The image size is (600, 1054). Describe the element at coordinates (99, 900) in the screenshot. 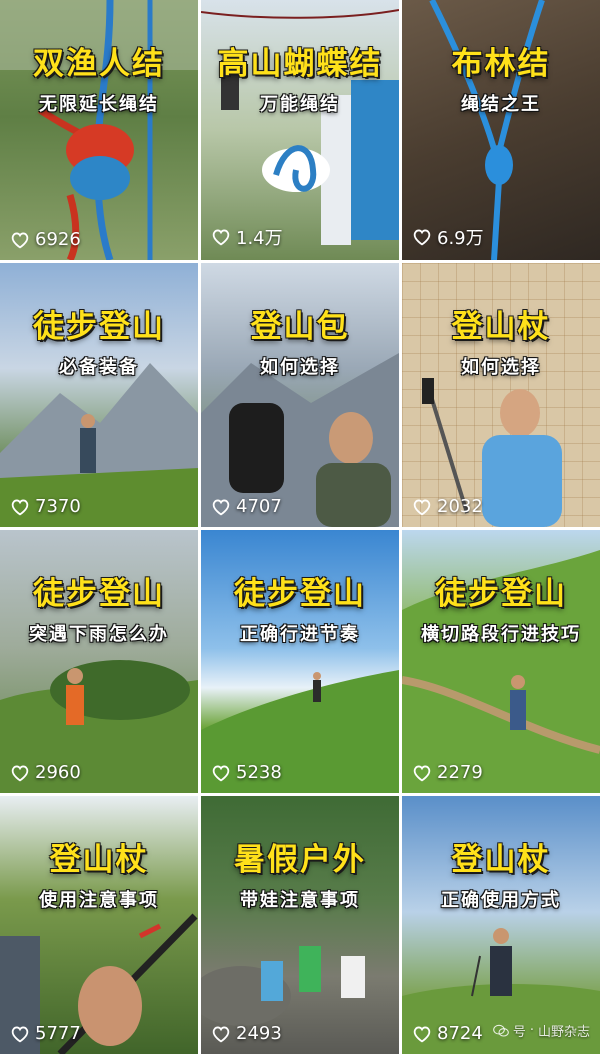

I see `card-subtitle: 使用注意事项` at that location.